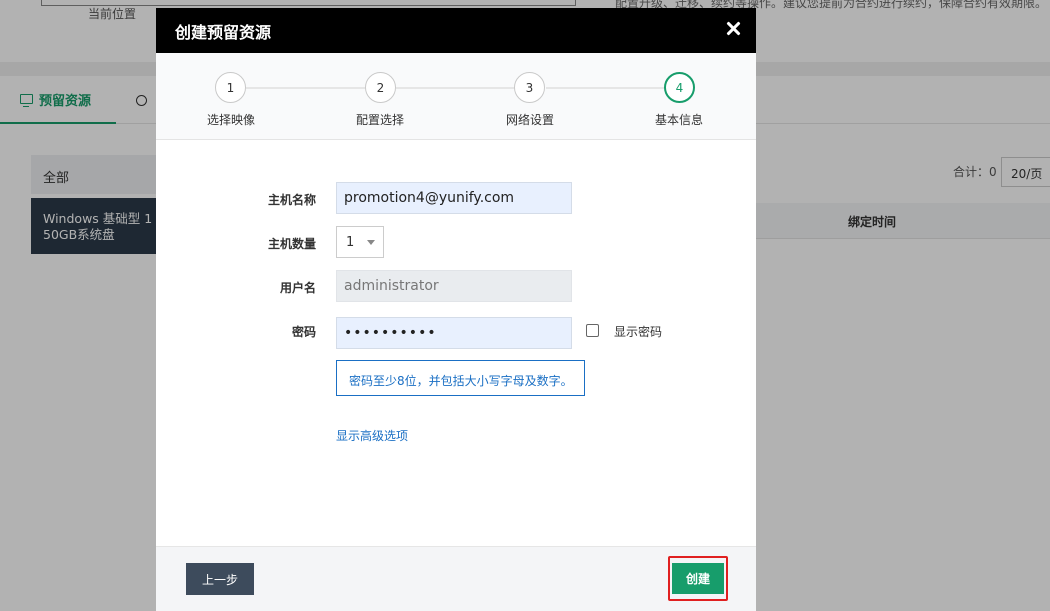 The height and width of the screenshot is (611, 1050). I want to click on host-name-input: promotion4@yunify.com, so click(454, 198).